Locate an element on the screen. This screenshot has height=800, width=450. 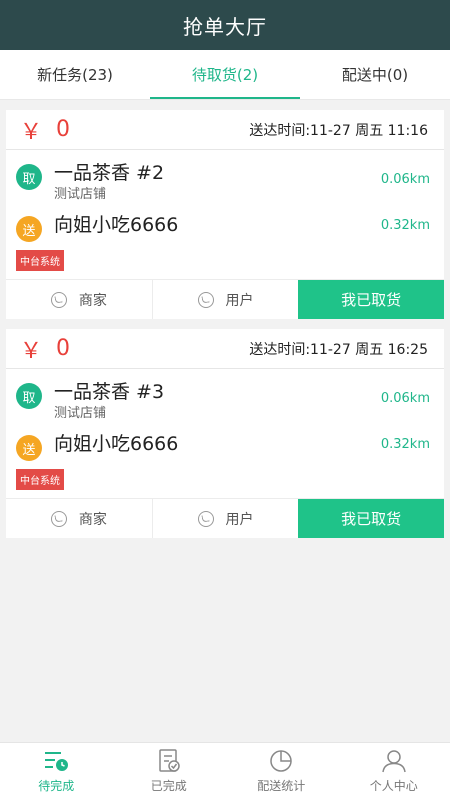
nav-item-stats: 配送统计 is located at coordinates (281, 771).